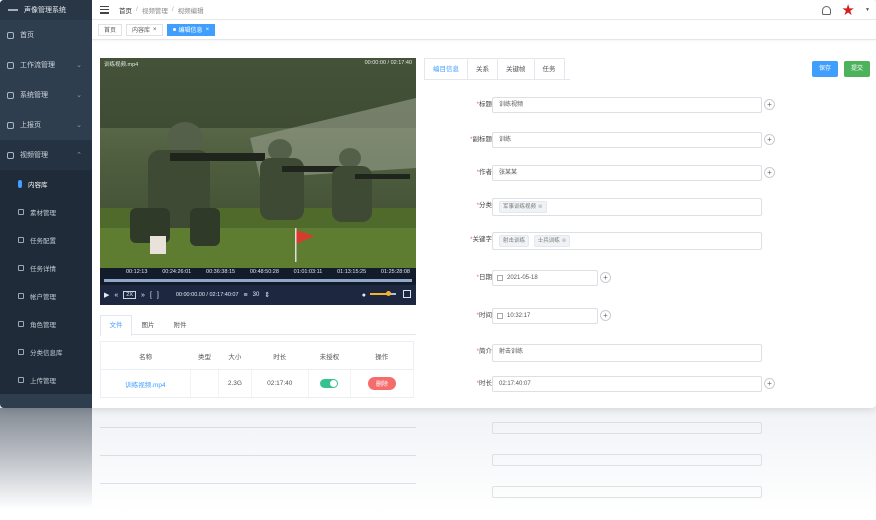  Describe the element at coordinates (121, 65) in the screenshot. I see `video-file-name: 训练视频.mp4` at that location.